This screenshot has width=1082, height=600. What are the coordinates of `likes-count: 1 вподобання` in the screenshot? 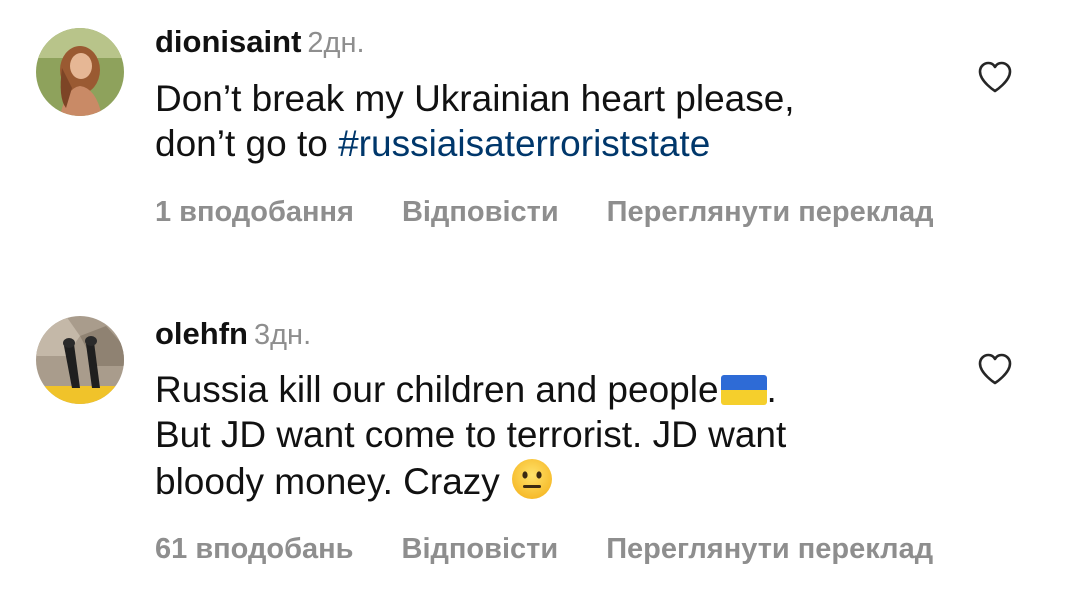 It's located at (254, 212).